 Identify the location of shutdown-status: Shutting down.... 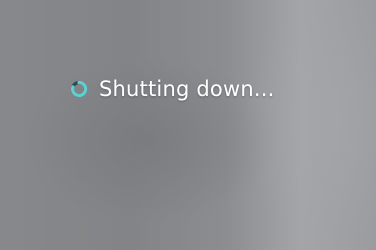
(172, 89).